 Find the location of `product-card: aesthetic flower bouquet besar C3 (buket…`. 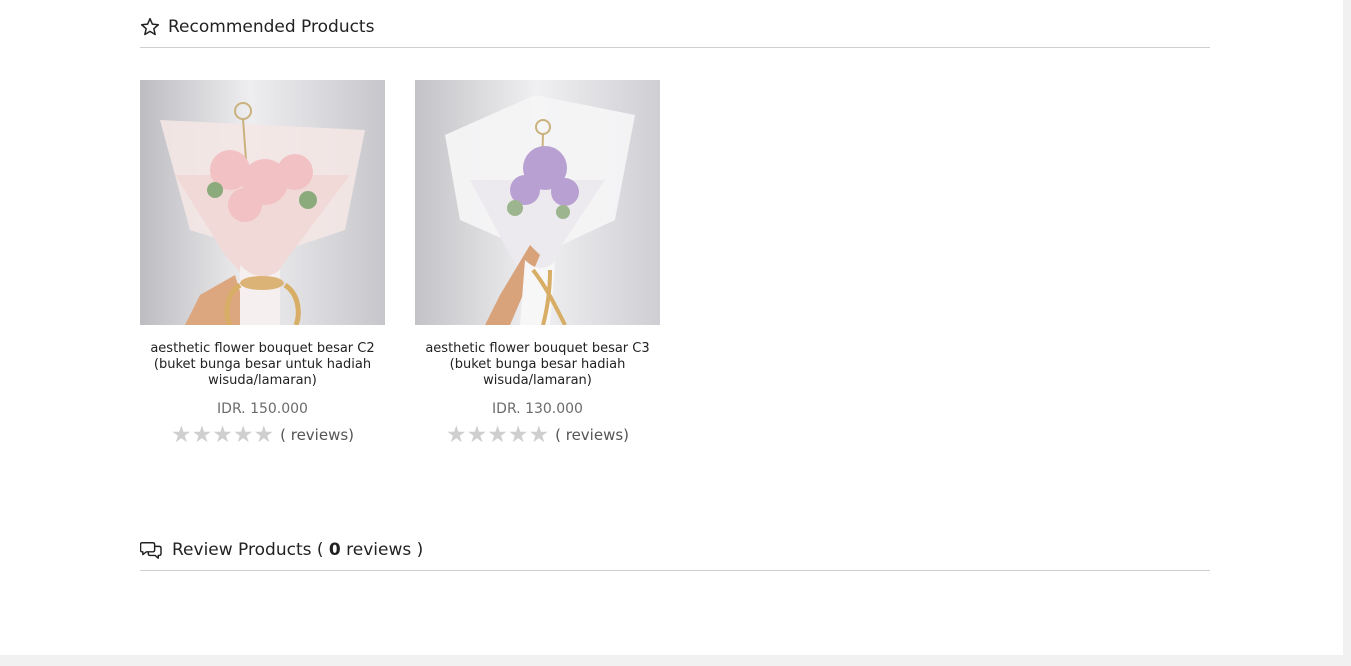

product-card: aesthetic flower bouquet besar C3 (buket… is located at coordinates (537, 263).